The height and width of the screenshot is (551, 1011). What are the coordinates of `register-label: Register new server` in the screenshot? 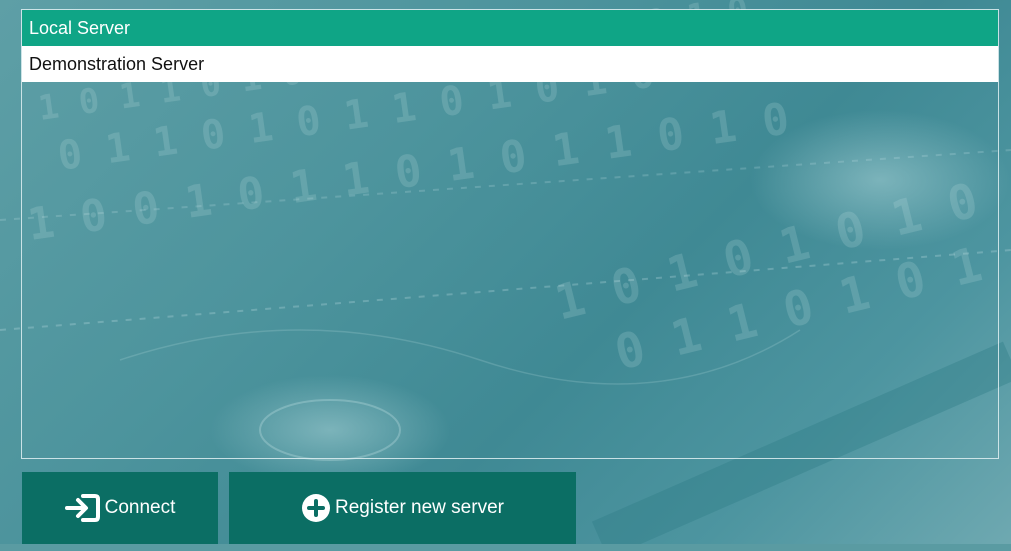 It's located at (419, 507).